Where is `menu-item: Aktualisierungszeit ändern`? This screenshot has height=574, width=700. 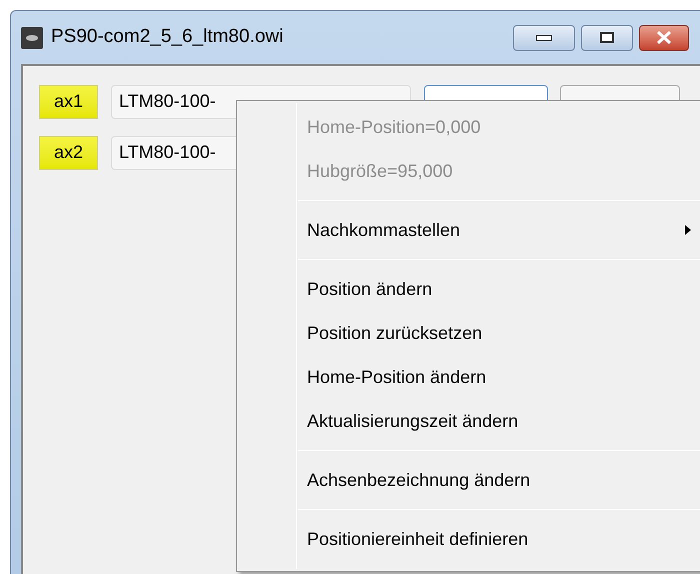
menu-item: Aktualisierungszeit ändern is located at coordinates (468, 421).